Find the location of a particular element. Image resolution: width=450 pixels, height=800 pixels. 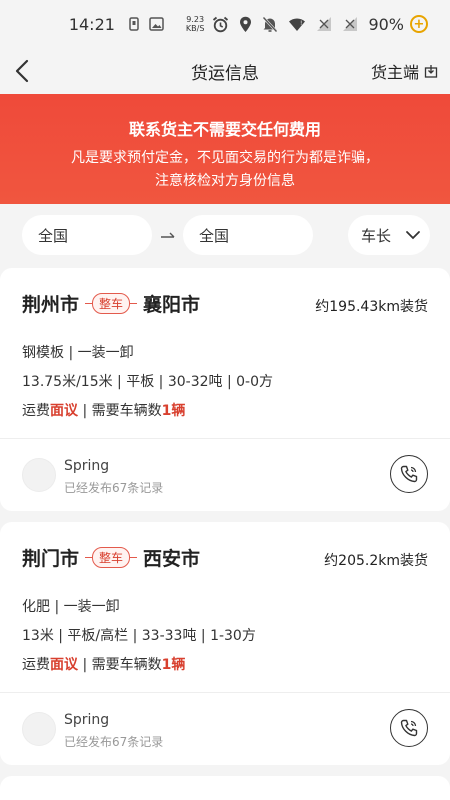

goods-info: 化肥 | 一装一卸 is located at coordinates (71, 607).